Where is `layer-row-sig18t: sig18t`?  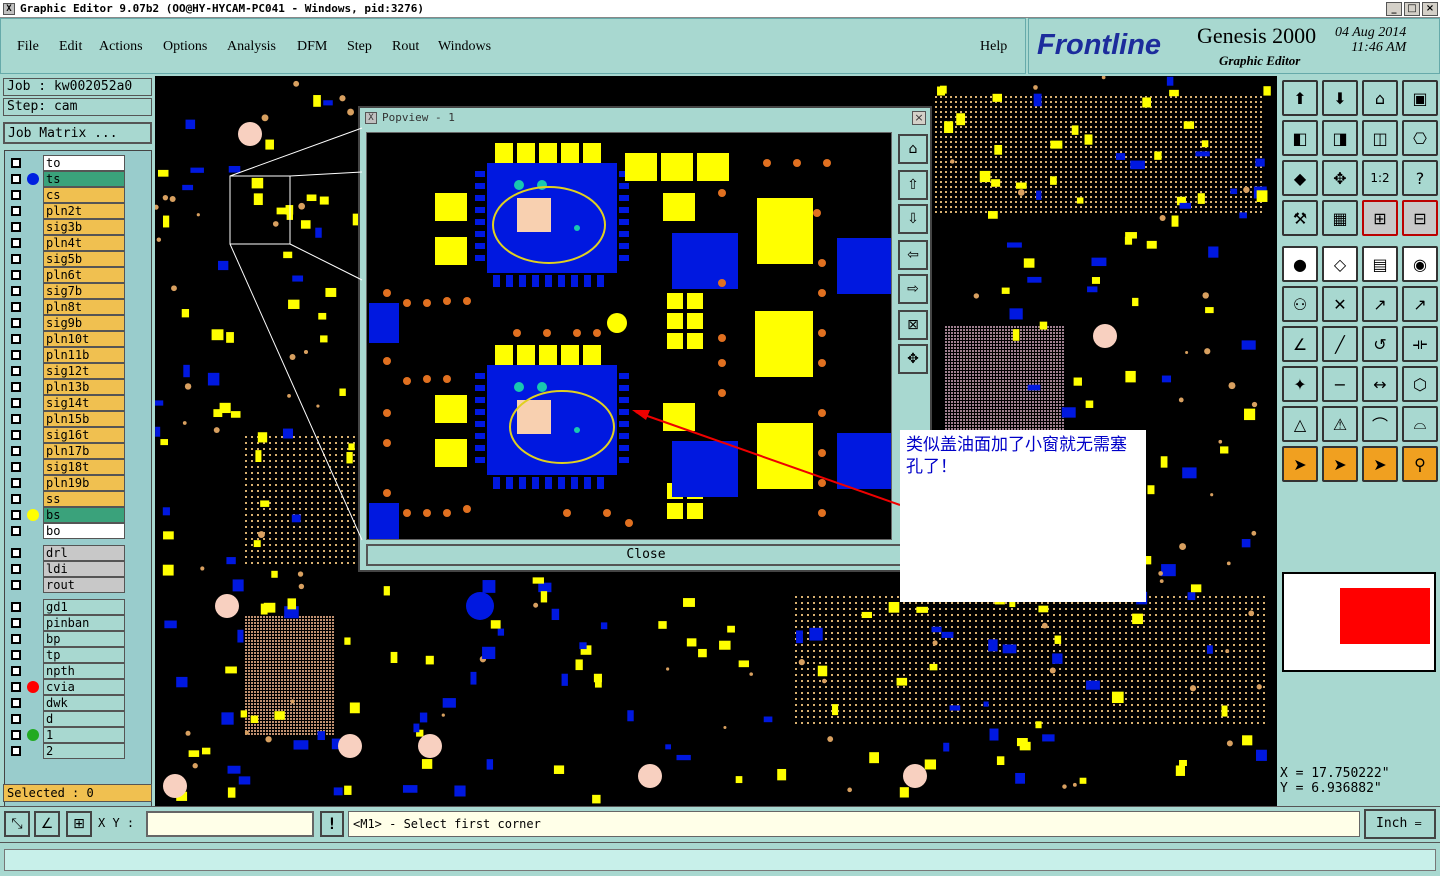
layer-row-sig18t: sig18t is located at coordinates (67, 467).